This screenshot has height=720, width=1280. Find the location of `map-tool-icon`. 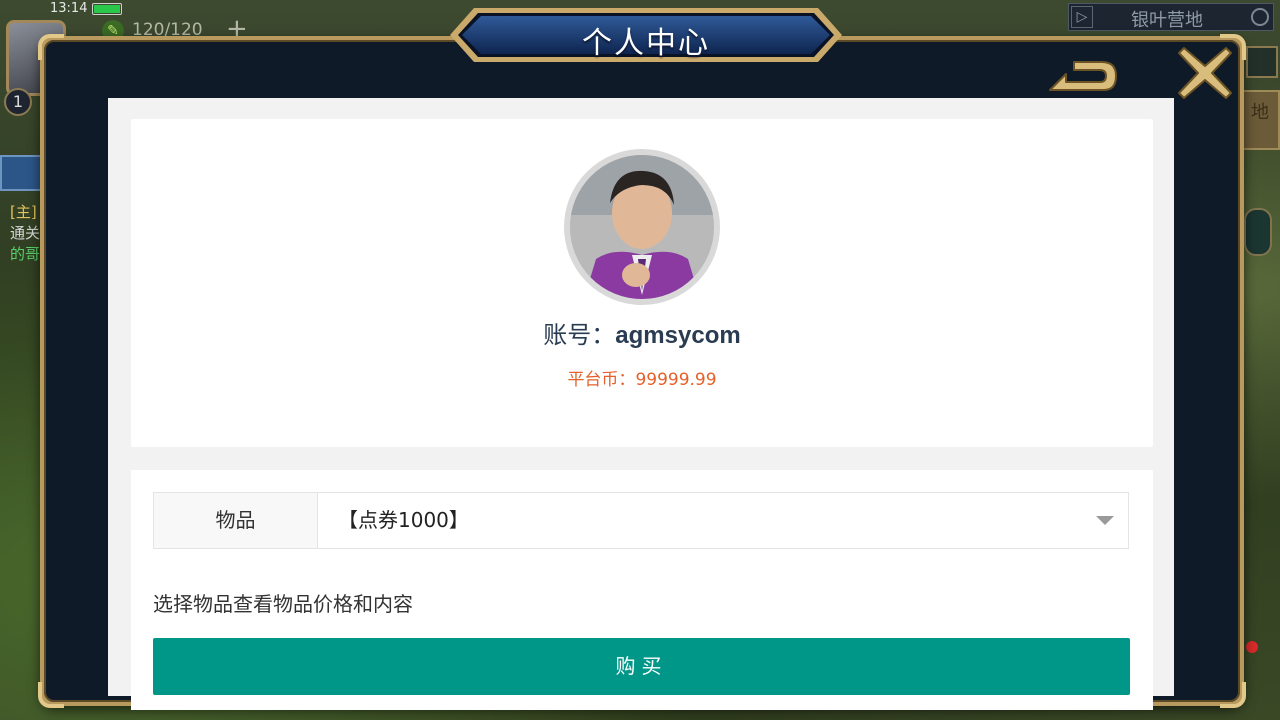

map-tool-icon is located at coordinates (1262, 62).